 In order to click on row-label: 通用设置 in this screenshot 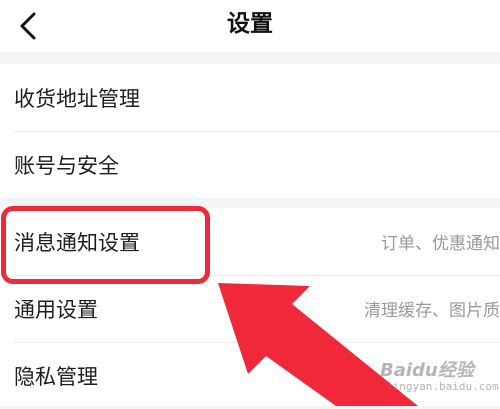, I will do `click(56, 309)`.